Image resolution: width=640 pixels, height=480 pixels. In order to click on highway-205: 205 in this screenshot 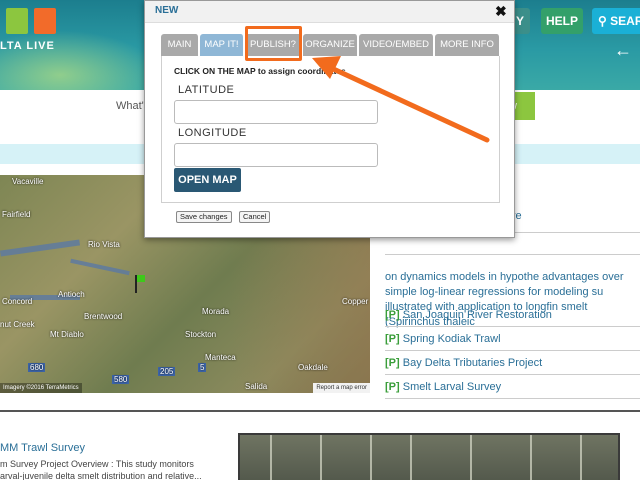, I will do `click(167, 371)`.